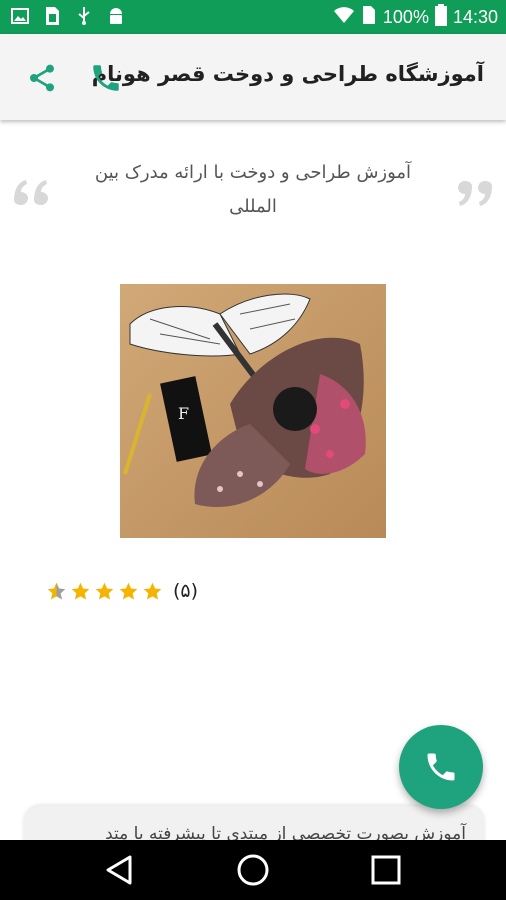 The image size is (506, 900). What do you see at coordinates (84, 16) in the screenshot?
I see `usb-icon` at bounding box center [84, 16].